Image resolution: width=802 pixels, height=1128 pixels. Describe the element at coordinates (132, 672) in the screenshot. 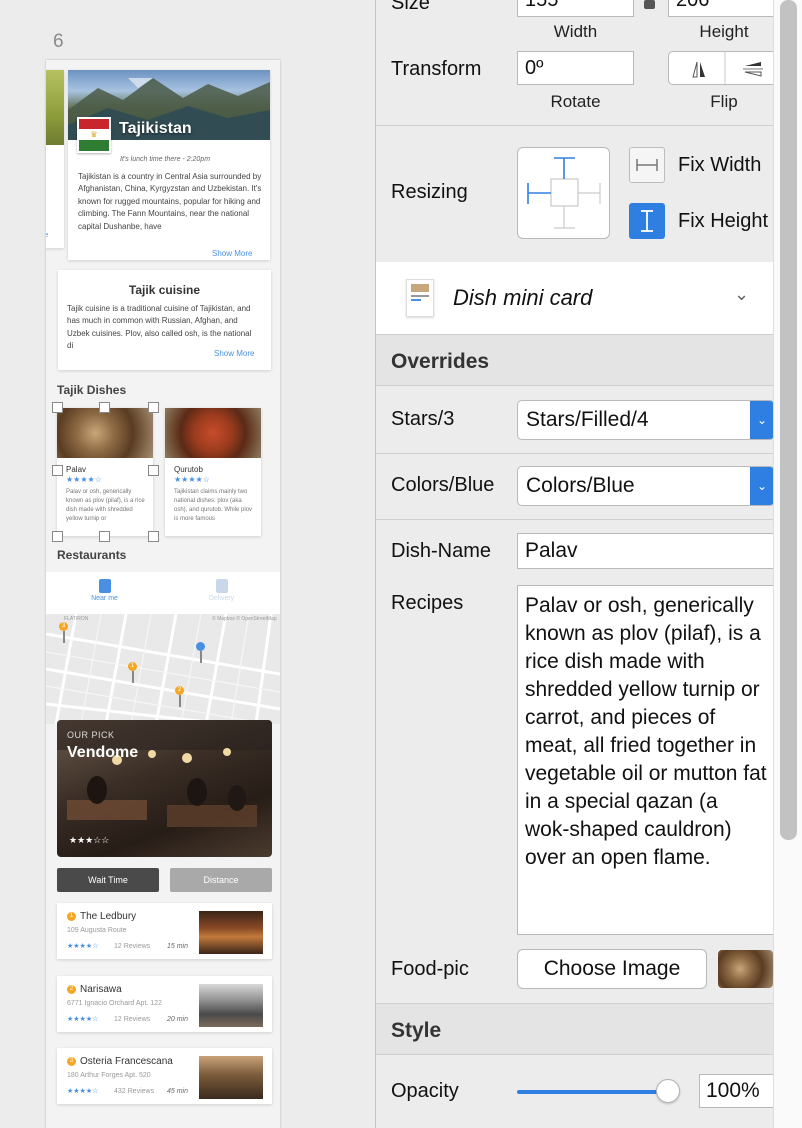

I see `map-pin-icon: 1` at that location.